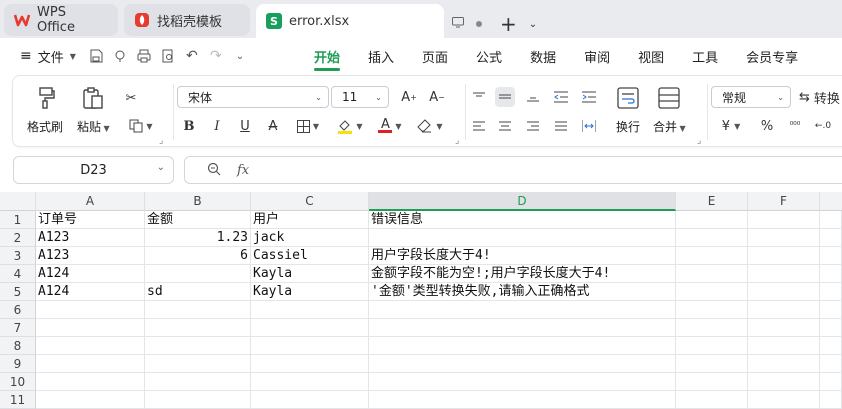  Describe the element at coordinates (712, 256) in the screenshot. I see `cell-e3` at that location.